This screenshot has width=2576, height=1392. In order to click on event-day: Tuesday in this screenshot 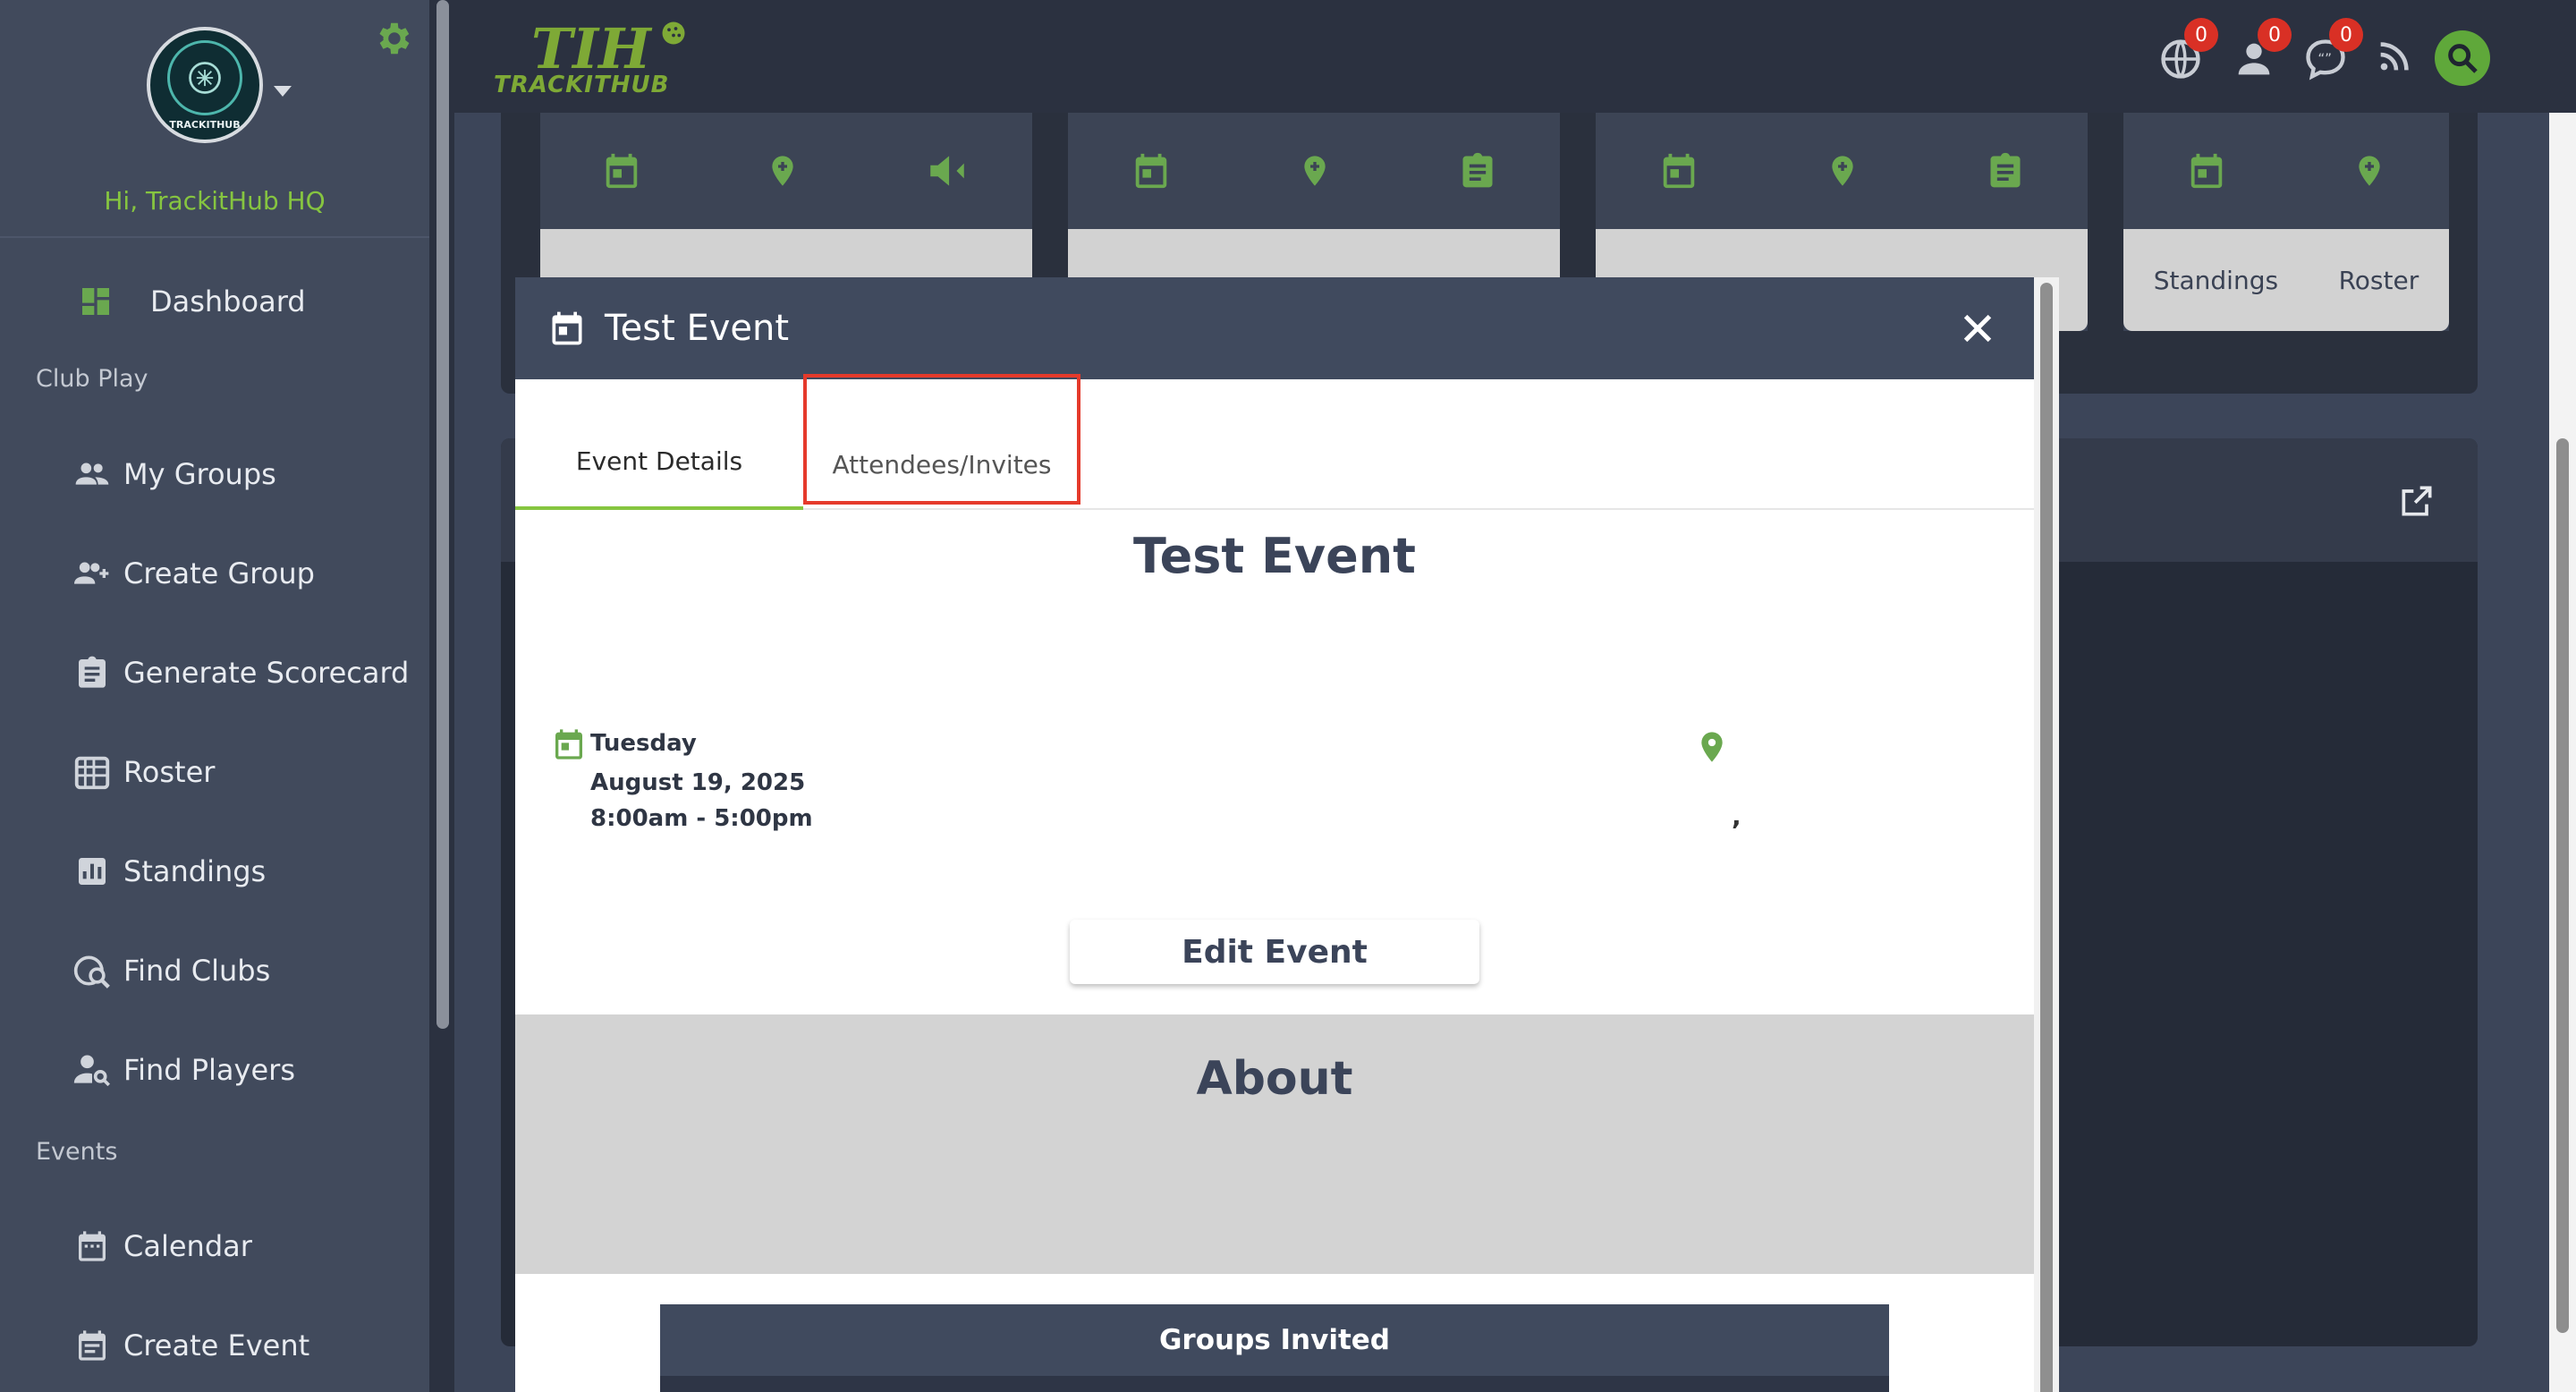, I will do `click(643, 743)`.